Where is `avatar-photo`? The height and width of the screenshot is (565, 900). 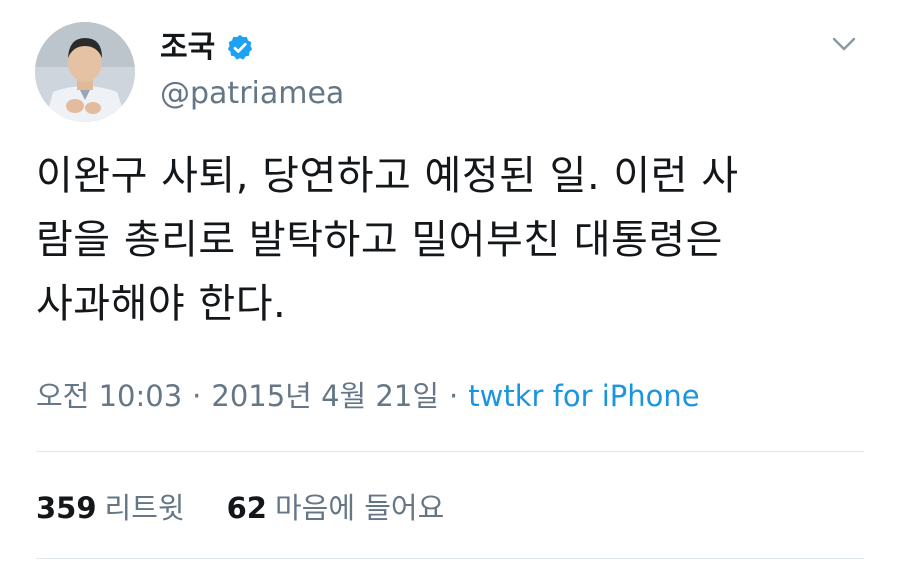 avatar-photo is located at coordinates (85, 72).